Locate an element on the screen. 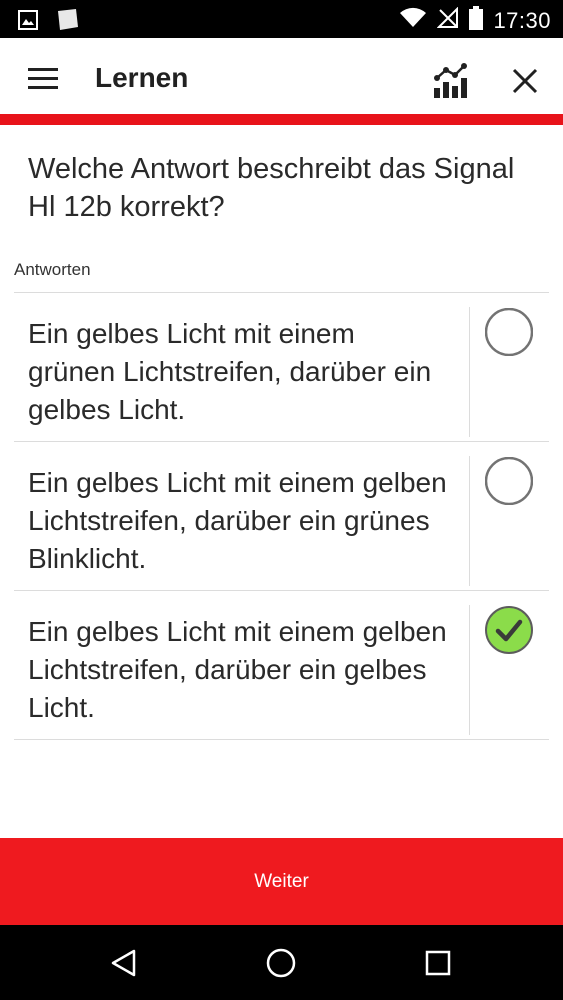 The image size is (563, 1000). menu-icon is located at coordinates (44, 79).